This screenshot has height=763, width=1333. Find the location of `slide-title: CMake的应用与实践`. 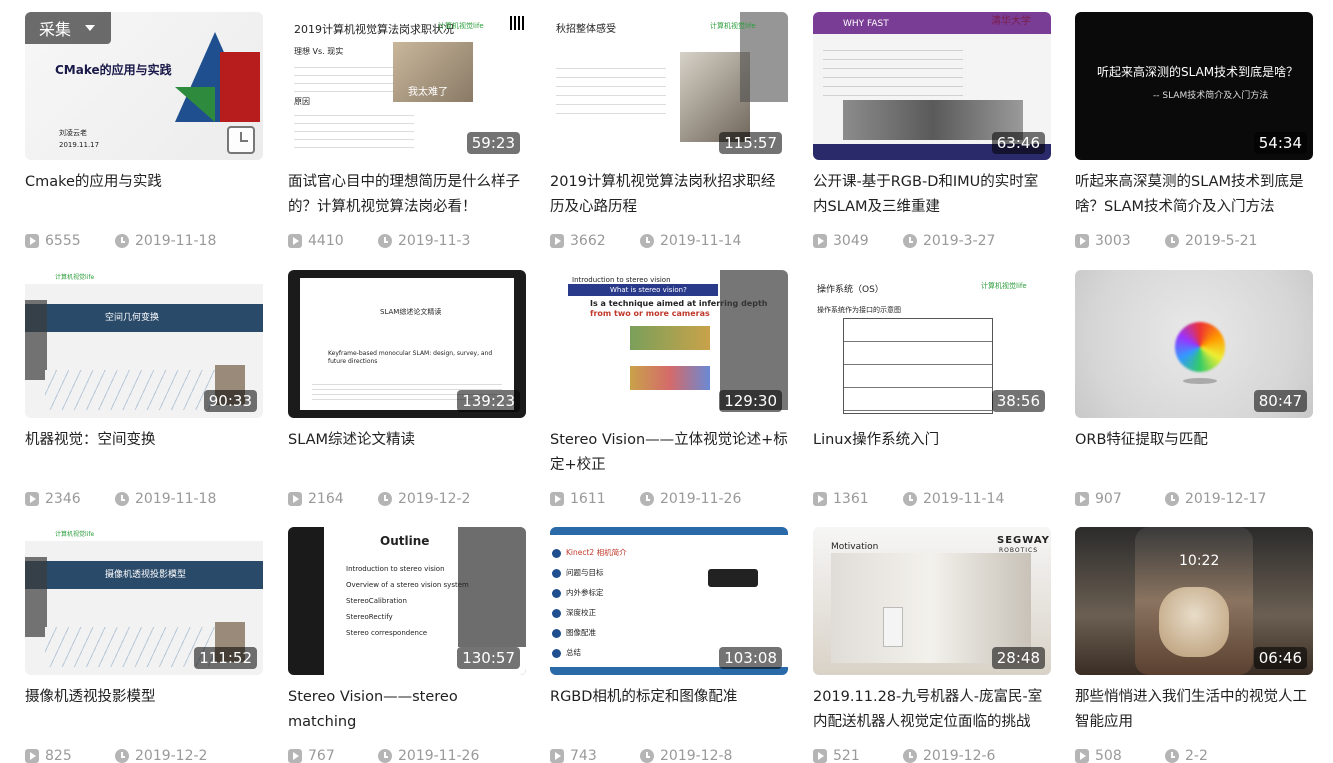

slide-title: CMake的应用与实践 is located at coordinates (113, 70).